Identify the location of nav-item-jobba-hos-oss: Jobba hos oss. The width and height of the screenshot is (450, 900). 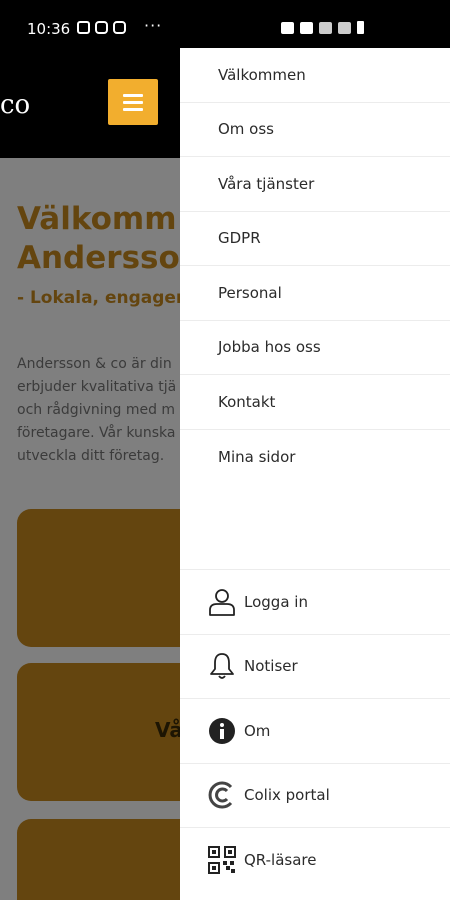
(315, 348).